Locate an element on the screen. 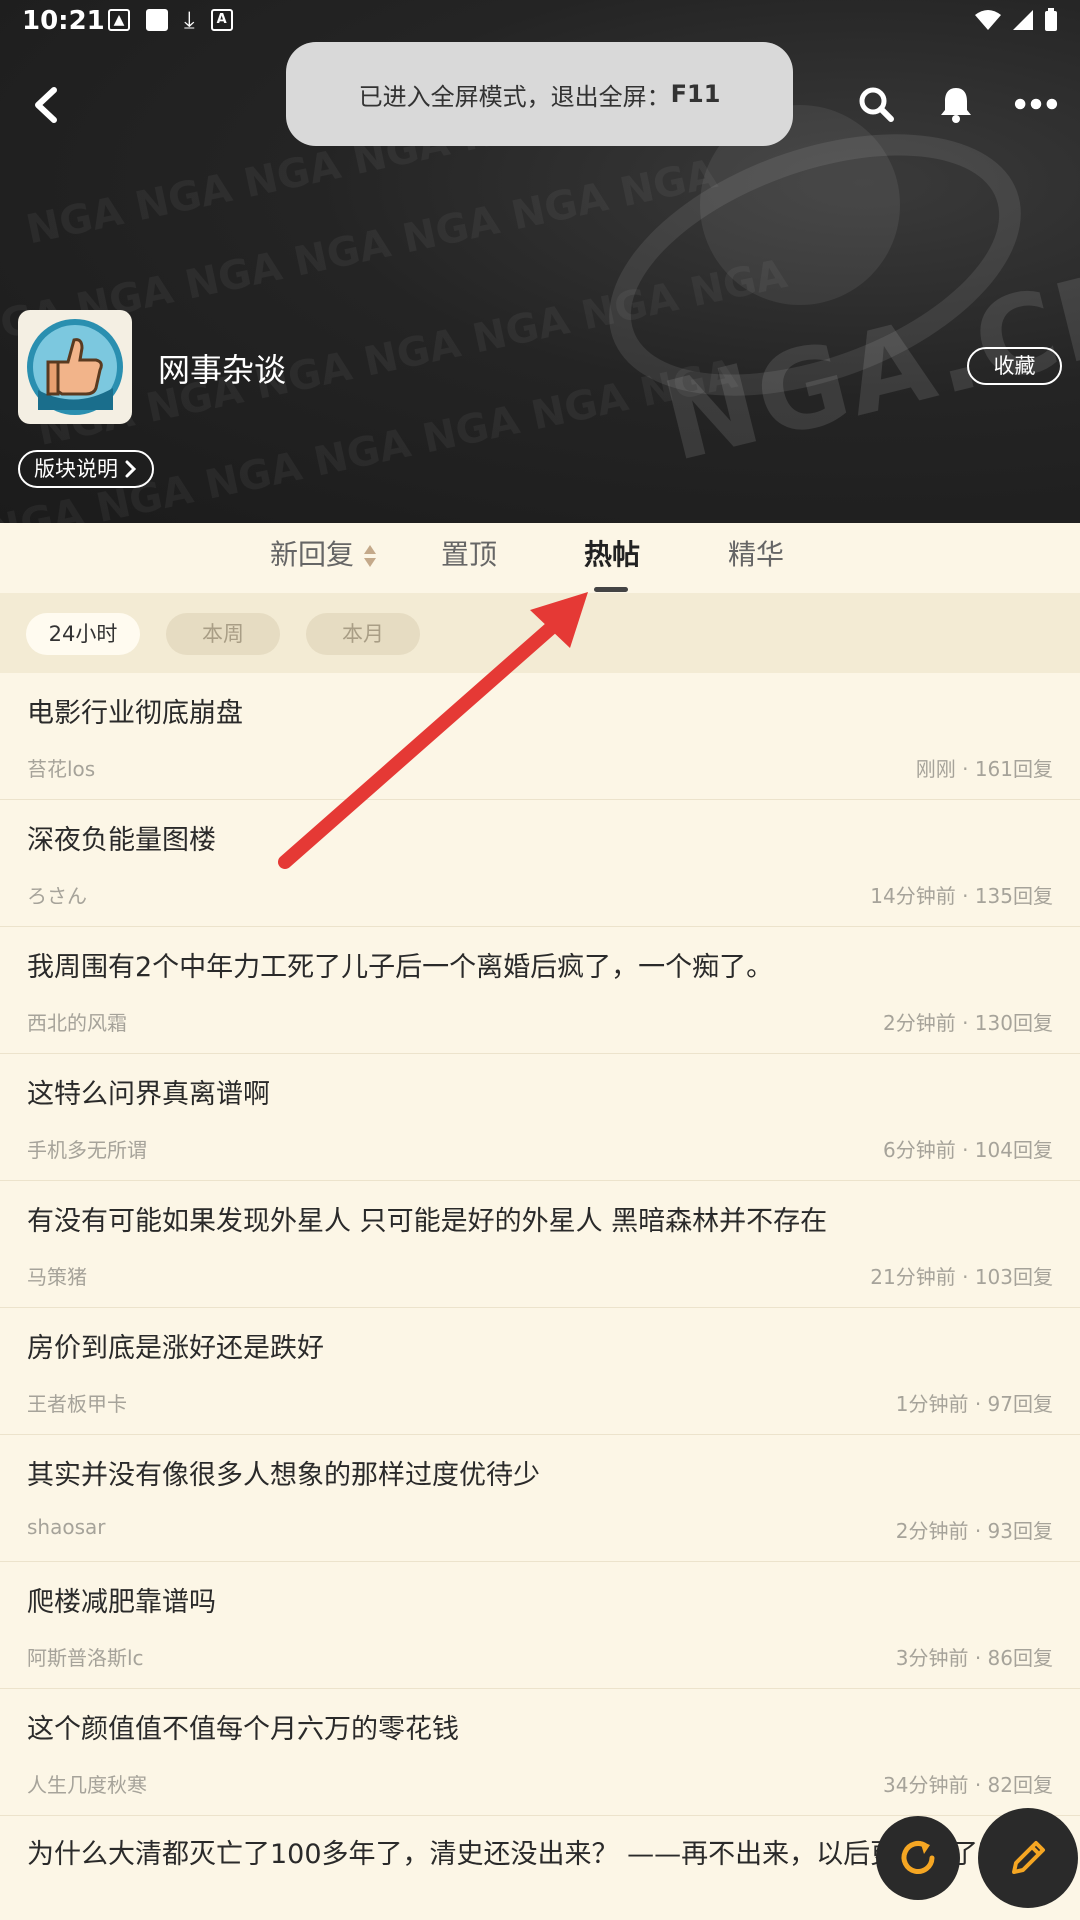 This screenshot has height=1920, width=1080. chevron-left-icon is located at coordinates (46, 105).